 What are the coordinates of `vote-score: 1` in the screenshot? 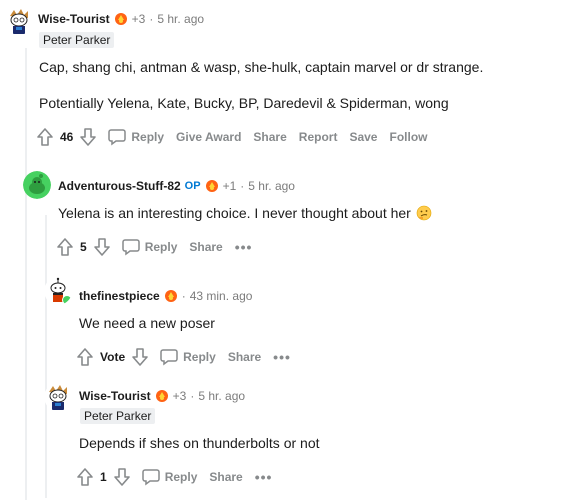 It's located at (103, 477).